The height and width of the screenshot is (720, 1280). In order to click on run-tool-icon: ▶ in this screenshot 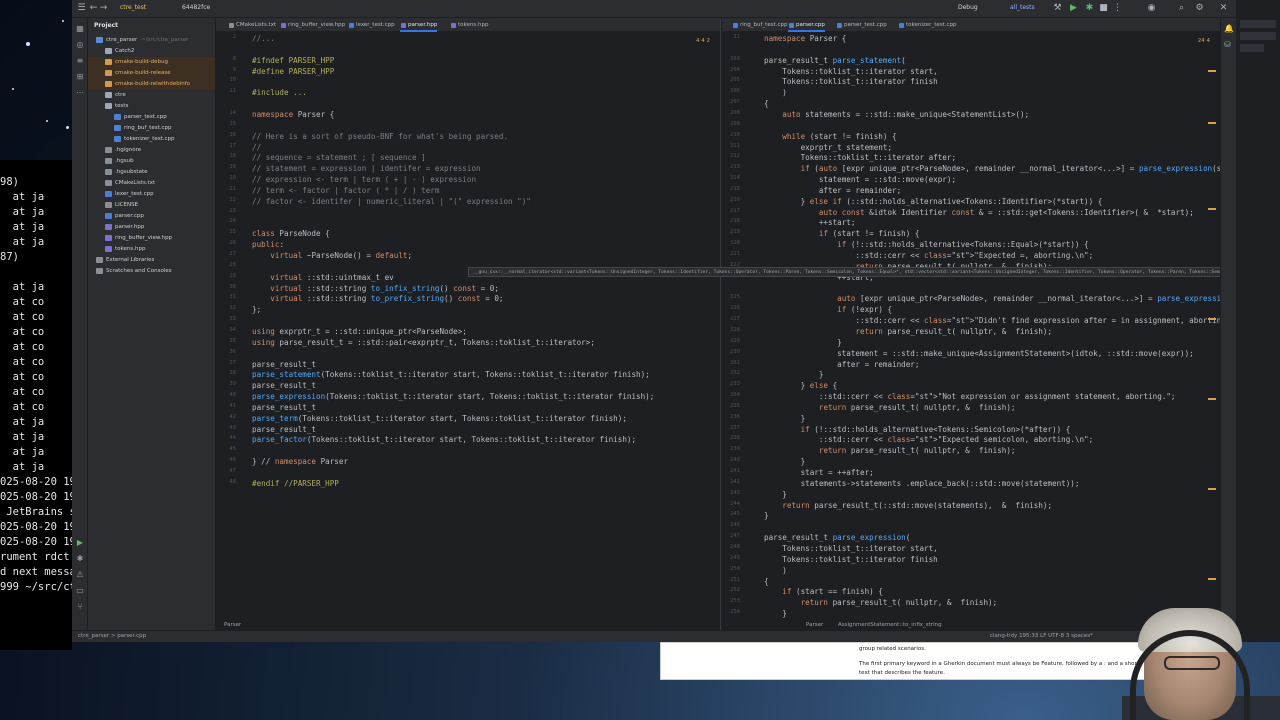, I will do `click(80, 543)`.